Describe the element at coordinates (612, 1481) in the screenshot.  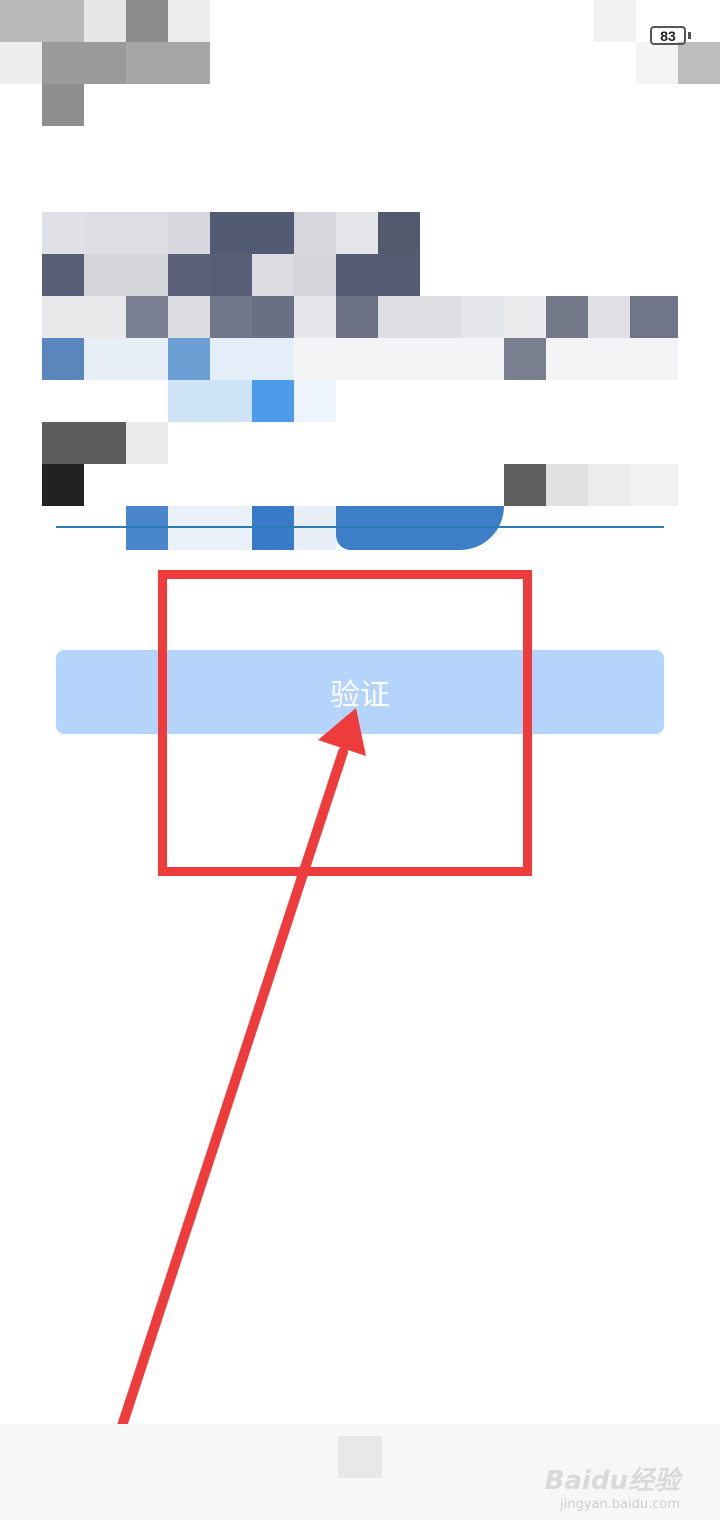
I see `watermark-brand: Baidu经验` at that location.